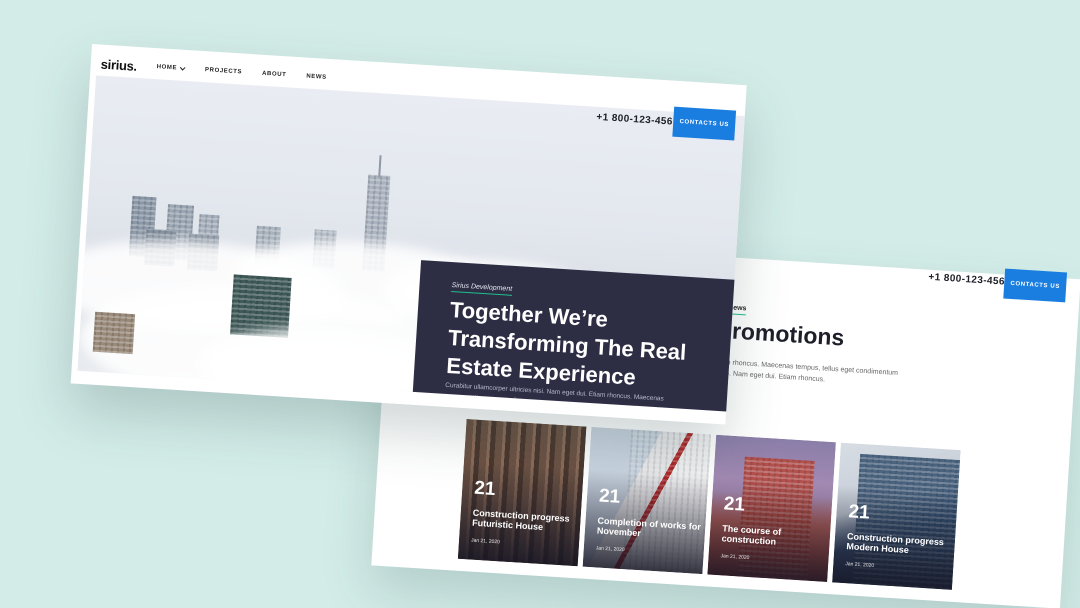  I want to click on contacts-button: CONTACTS US, so click(704, 123).